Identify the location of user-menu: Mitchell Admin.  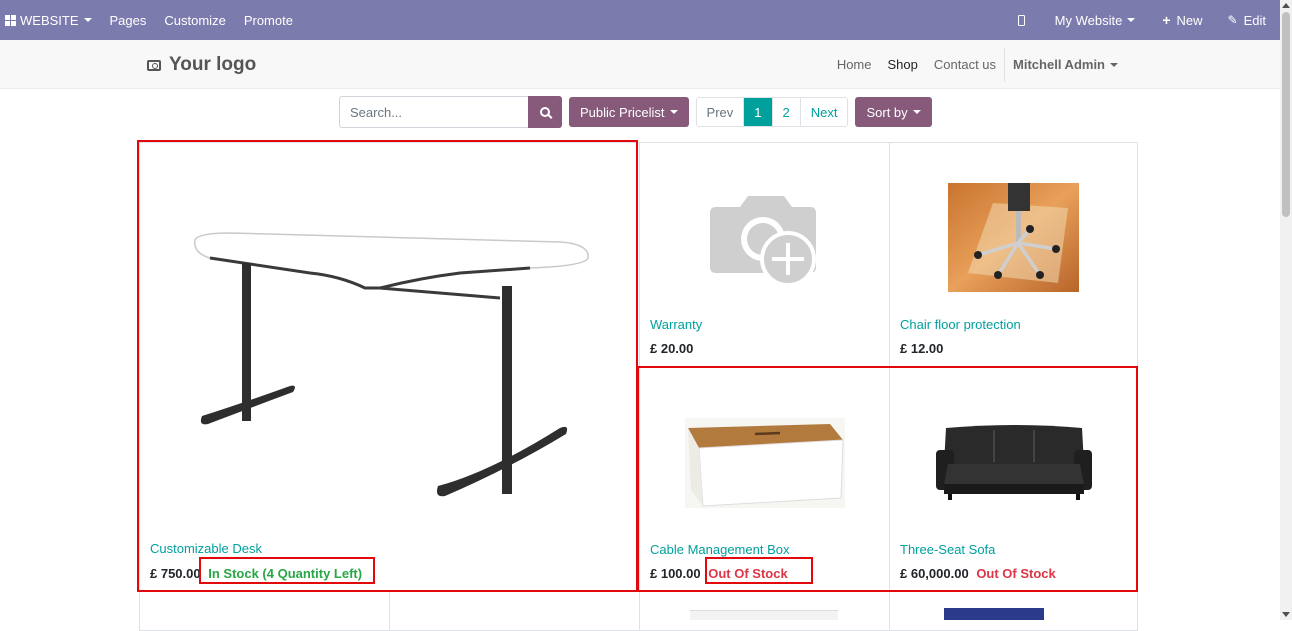
(1067, 64).